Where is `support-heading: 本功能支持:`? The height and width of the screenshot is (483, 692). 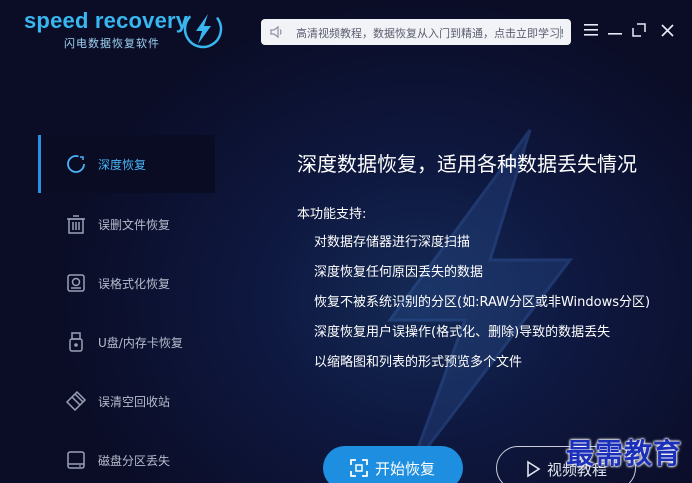 support-heading: 本功能支持: is located at coordinates (332, 214).